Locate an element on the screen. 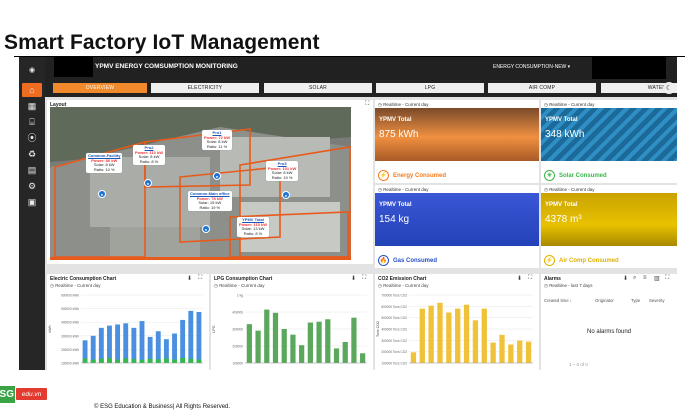 The image size is (690, 418). no-alarms-text: No alarms found is located at coordinates (609, 332).